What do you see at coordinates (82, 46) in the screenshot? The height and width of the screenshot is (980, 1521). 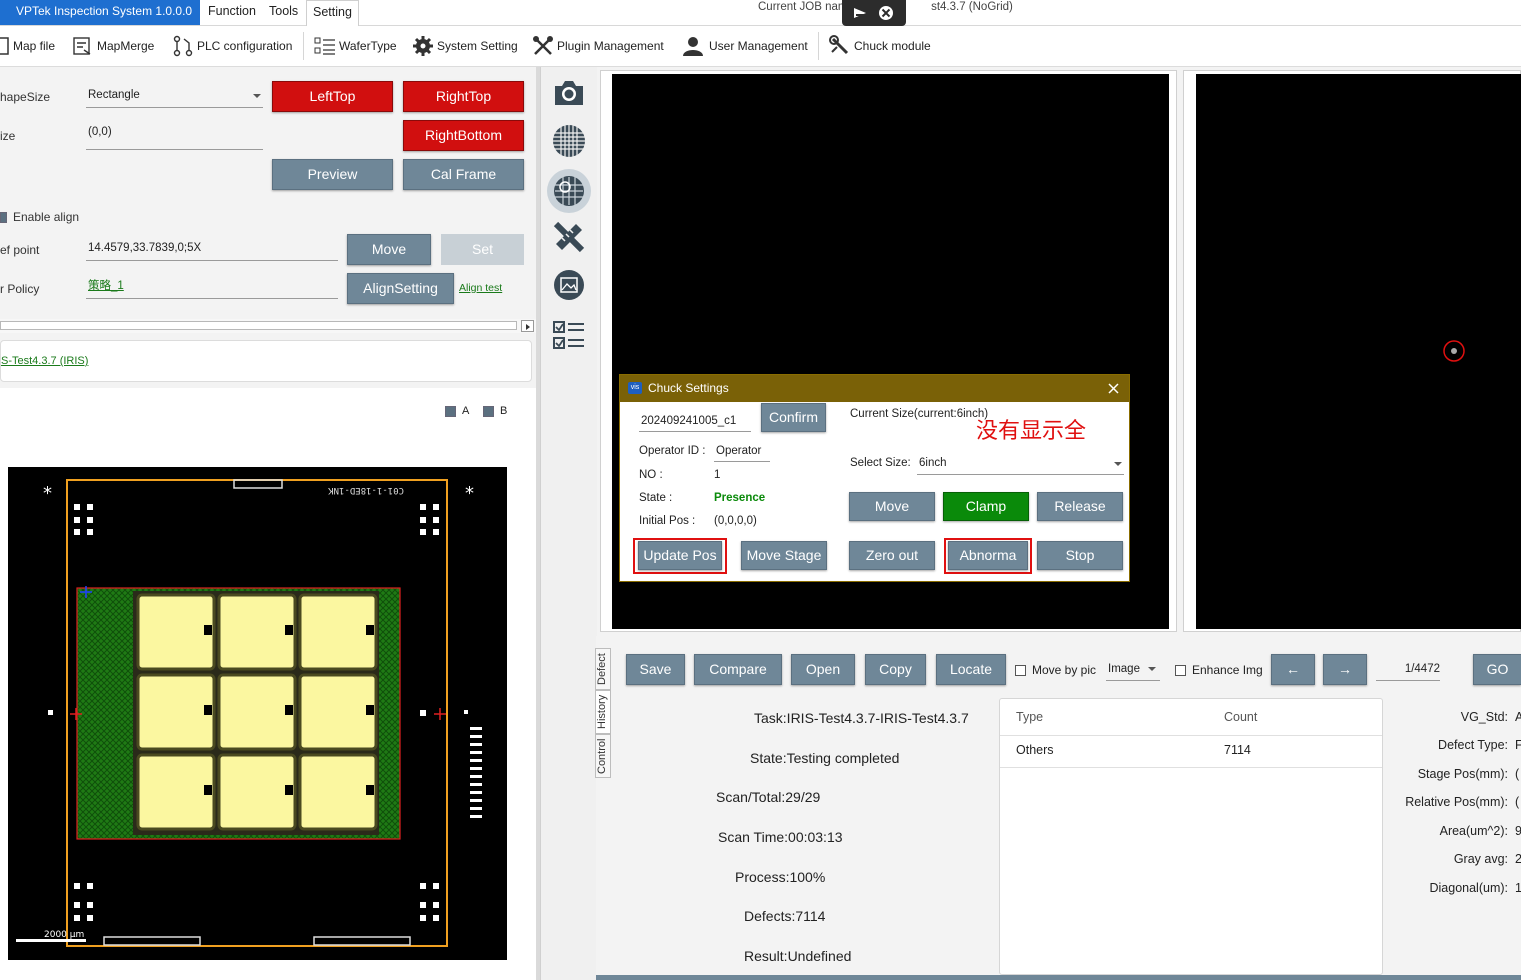 I see `map-merge-icon` at bounding box center [82, 46].